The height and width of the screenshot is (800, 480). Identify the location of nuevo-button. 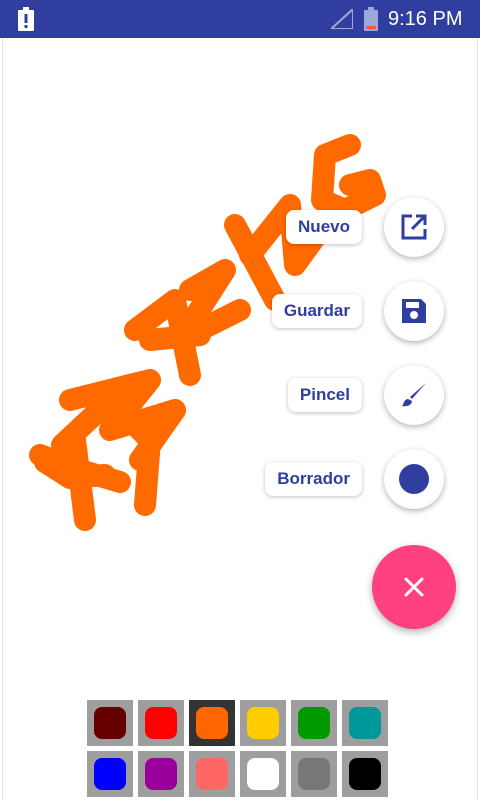
(414, 227).